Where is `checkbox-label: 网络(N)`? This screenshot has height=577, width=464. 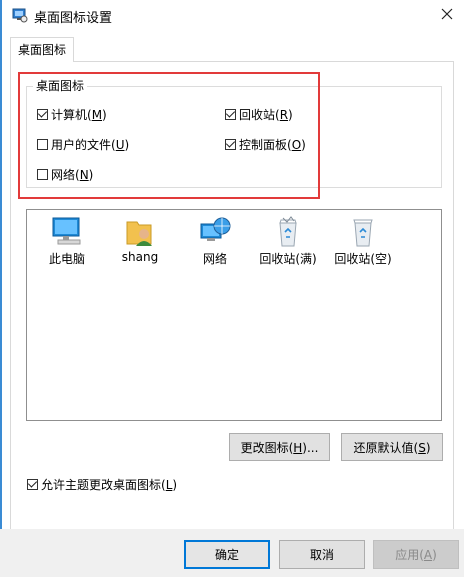
checkbox-label: 网络(N) is located at coordinates (72, 175).